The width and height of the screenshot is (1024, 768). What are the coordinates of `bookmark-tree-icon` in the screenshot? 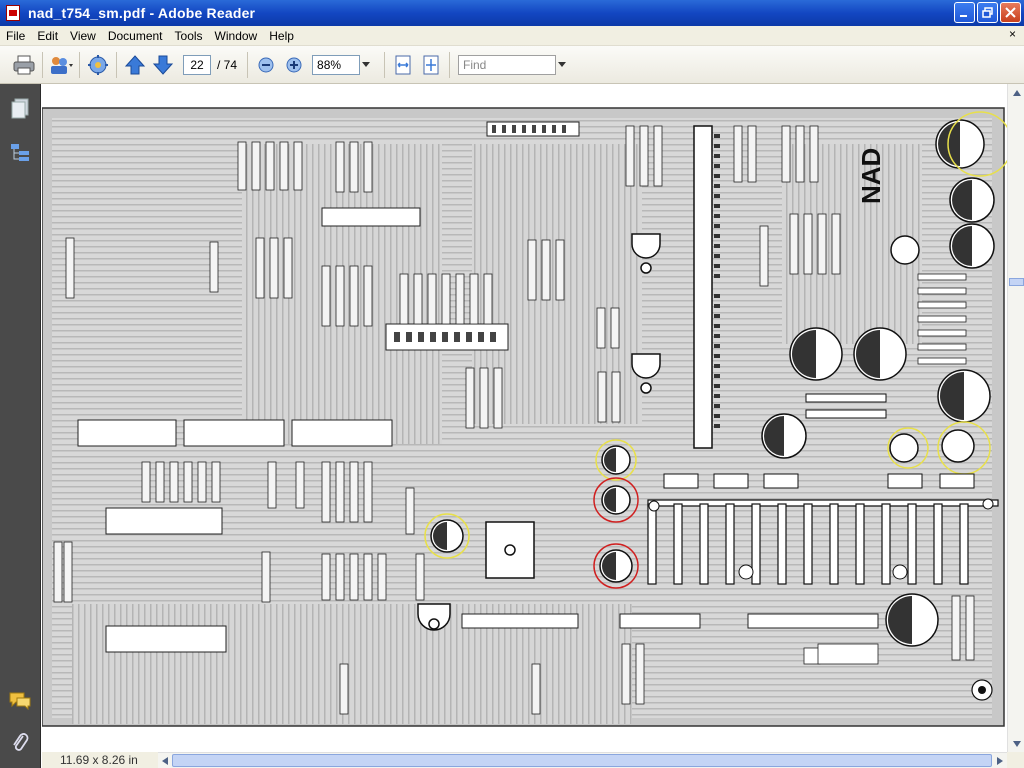 It's located at (20, 152).